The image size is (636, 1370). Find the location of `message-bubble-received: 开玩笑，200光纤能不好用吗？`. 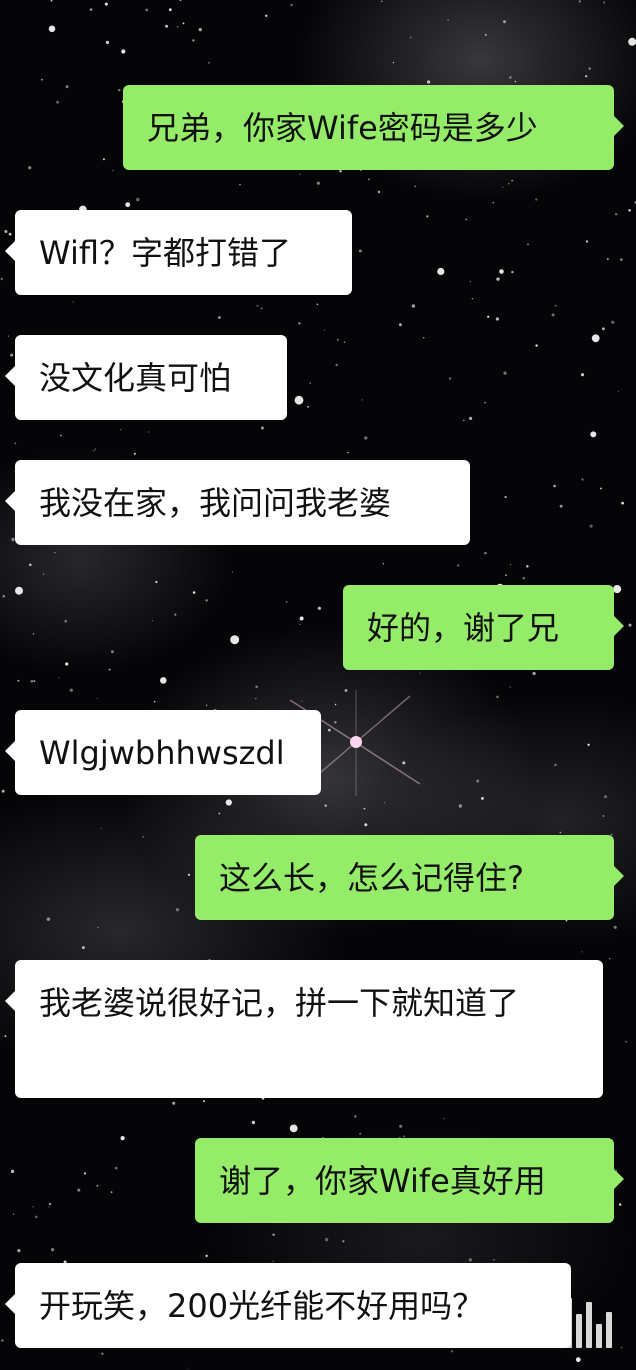

message-bubble-received: 开玩笑，200光纤能不好用吗？ is located at coordinates (288, 1305).